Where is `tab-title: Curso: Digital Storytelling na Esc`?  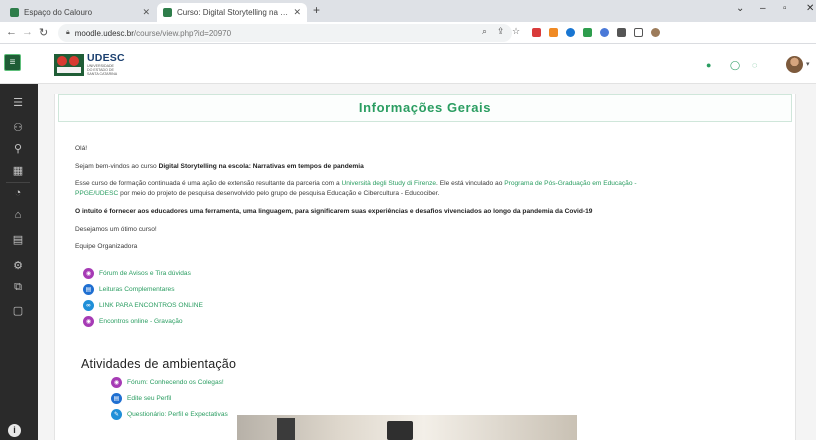
tab-title: Curso: Digital Storytelling na Esc is located at coordinates (233, 12).